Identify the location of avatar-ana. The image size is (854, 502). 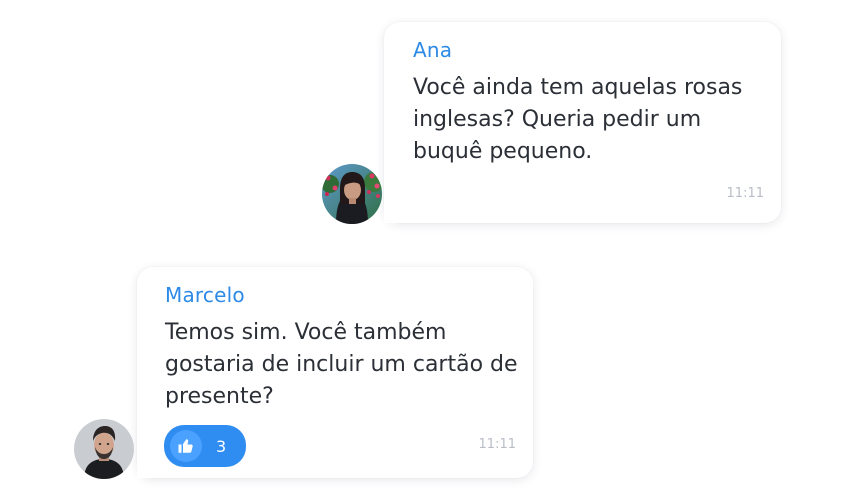
(352, 194).